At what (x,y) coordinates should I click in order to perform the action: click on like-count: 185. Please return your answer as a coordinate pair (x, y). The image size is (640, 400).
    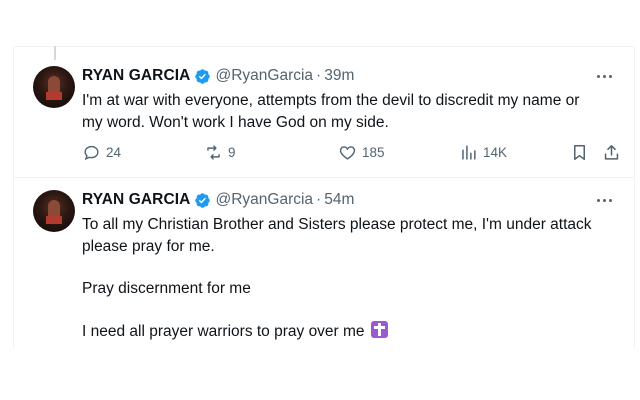
    Looking at the image, I should click on (373, 152).